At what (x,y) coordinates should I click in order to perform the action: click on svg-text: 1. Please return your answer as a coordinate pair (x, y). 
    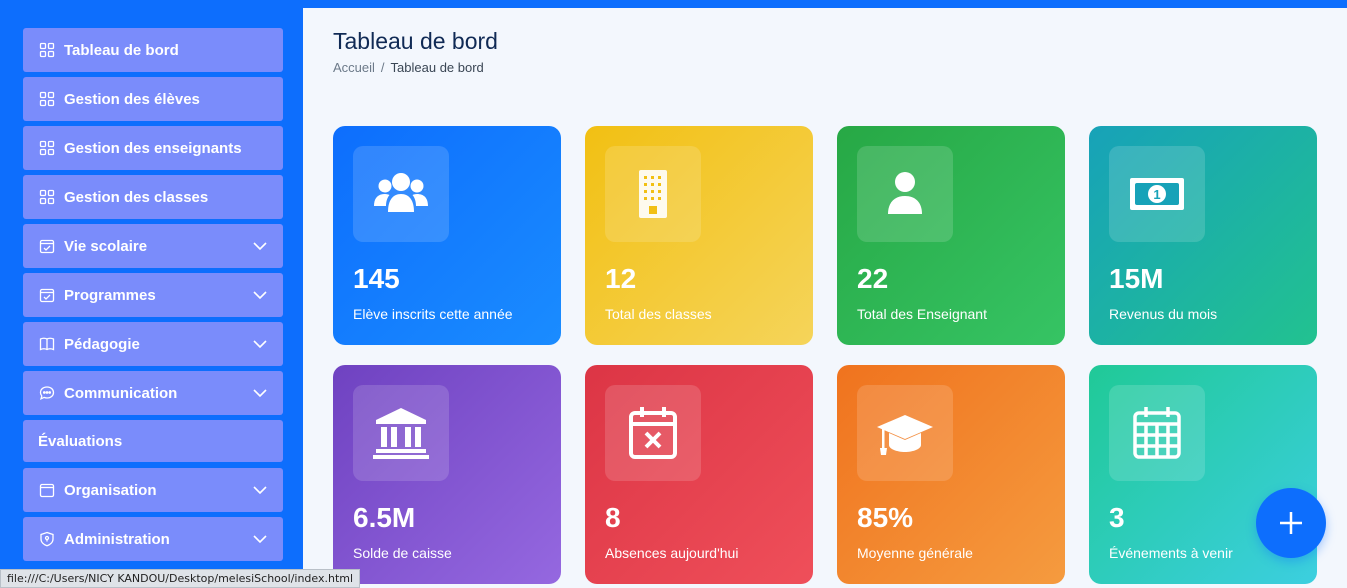
    Looking at the image, I should click on (1156, 194).